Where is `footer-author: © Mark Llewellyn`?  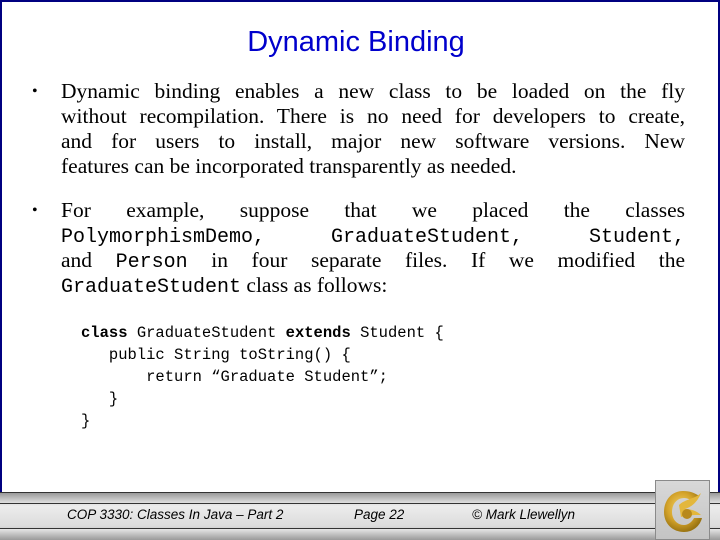 footer-author: © Mark Llewellyn is located at coordinates (523, 514).